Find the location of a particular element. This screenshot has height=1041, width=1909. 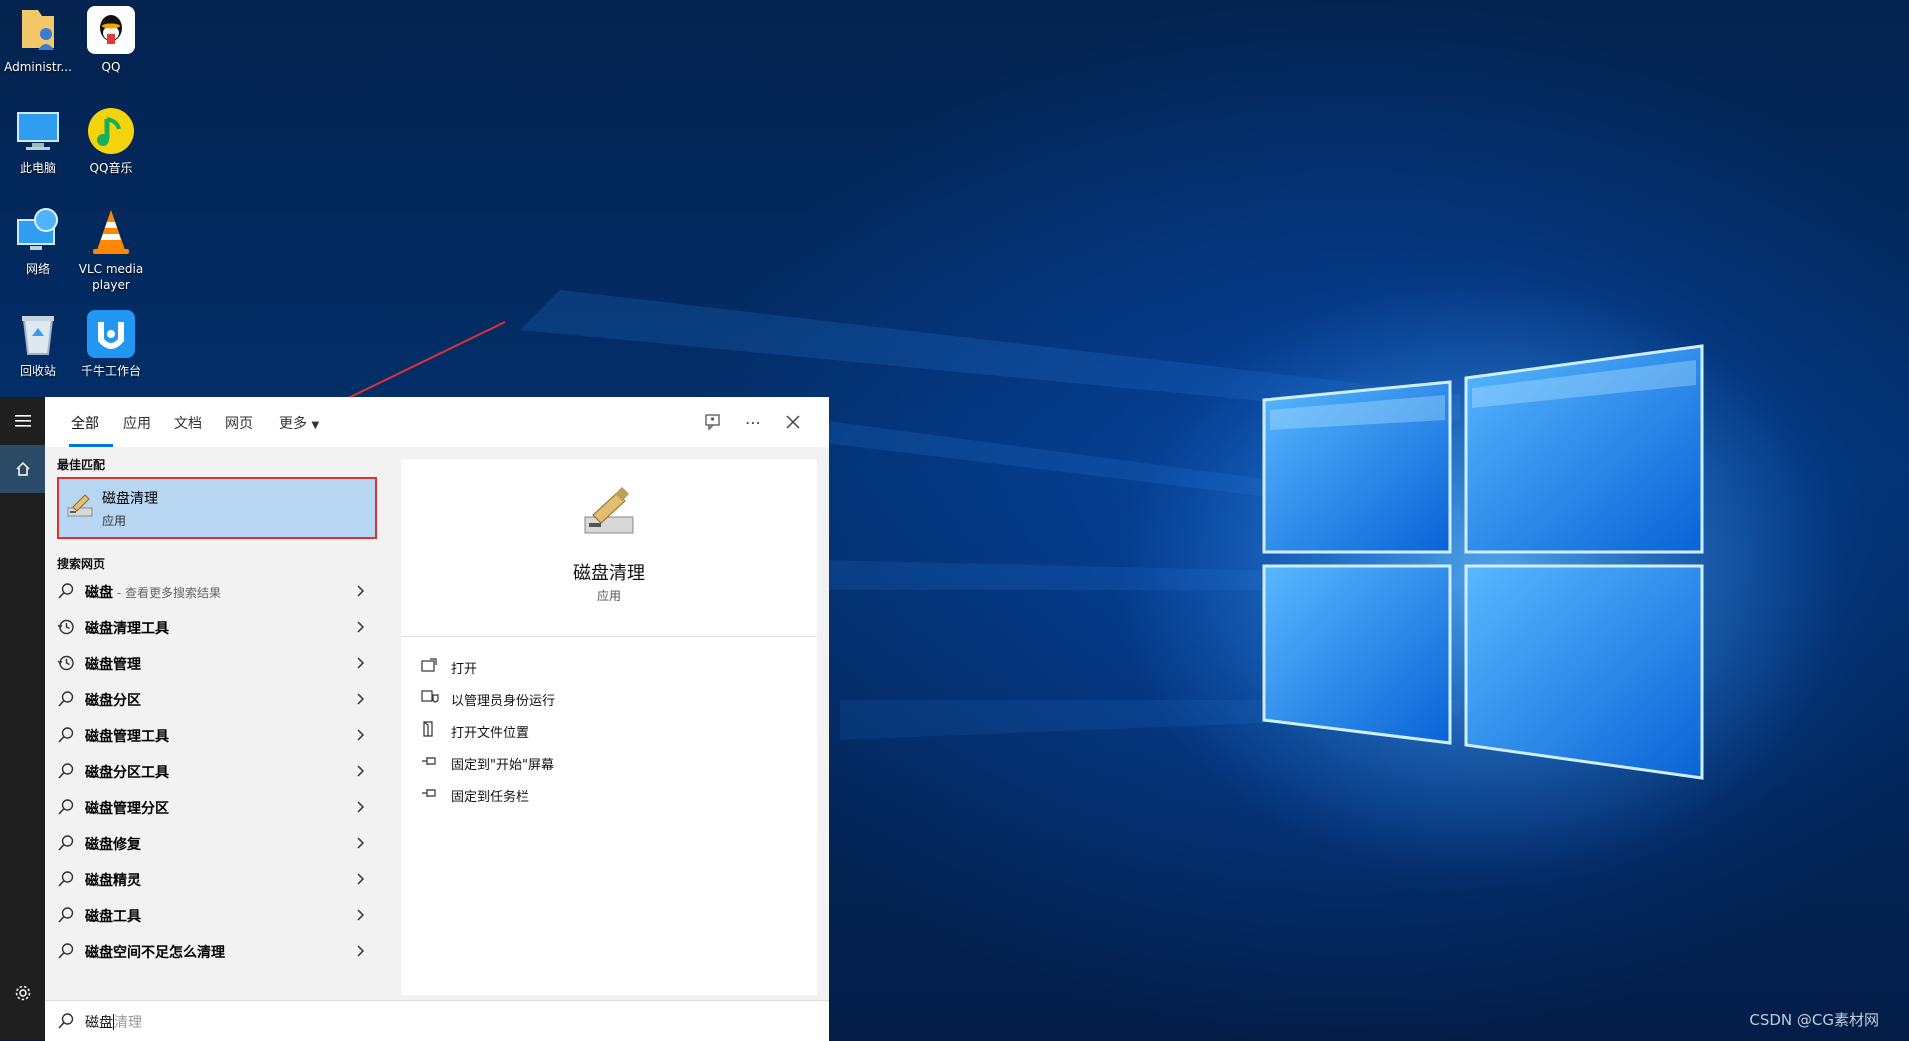

detail-app-type: 应用 is located at coordinates (608, 596).